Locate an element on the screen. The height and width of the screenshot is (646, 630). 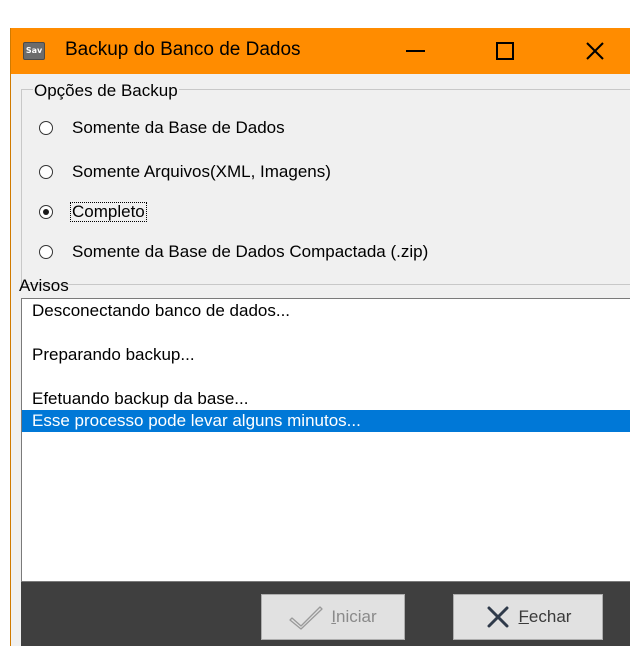
minimize-button is located at coordinates (415, 51).